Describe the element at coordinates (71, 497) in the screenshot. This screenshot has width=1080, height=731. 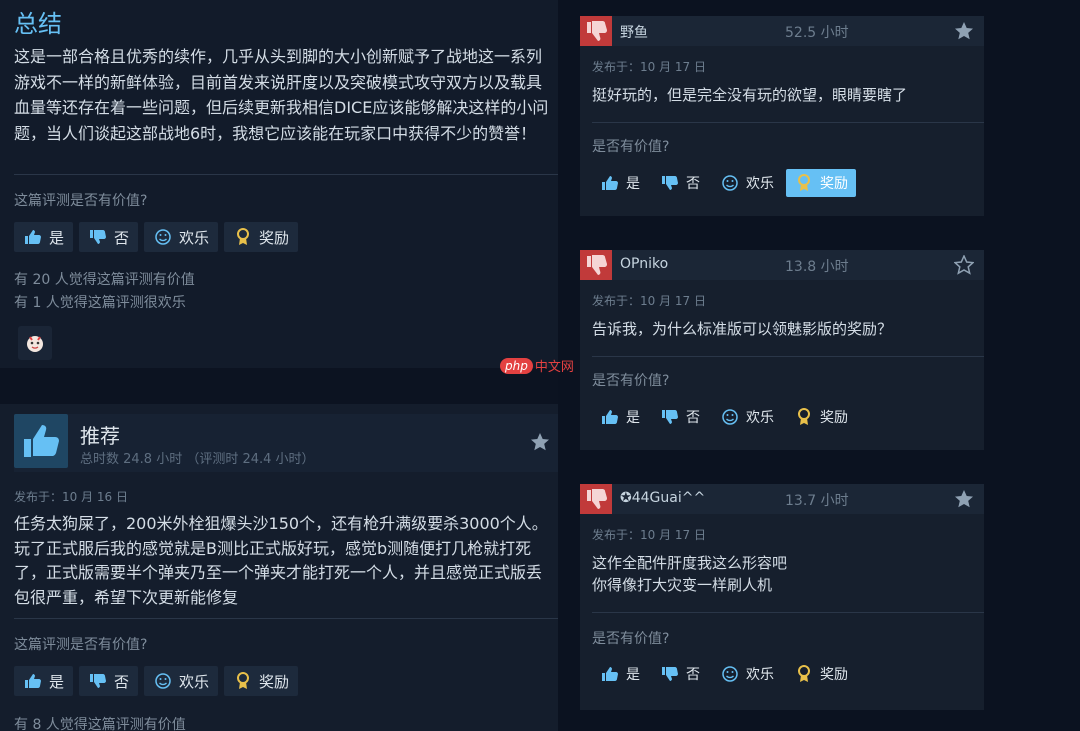
I see `review-date: 发布于：10 月 16 日` at that location.